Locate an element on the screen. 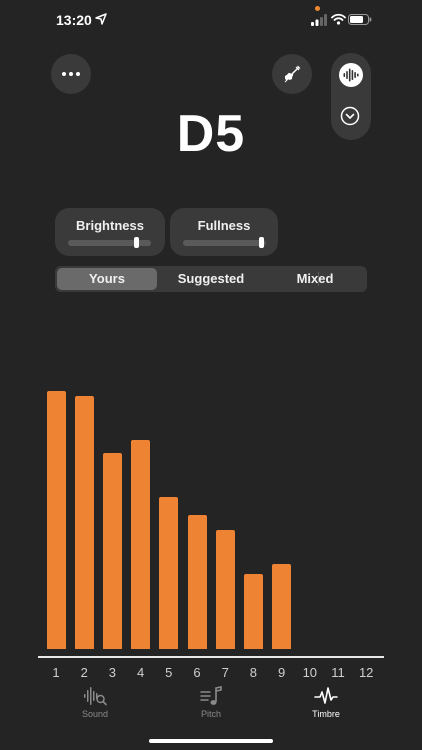 This screenshot has height=750, width=422. tab-pitch-label: Pitch is located at coordinates (210, 714).